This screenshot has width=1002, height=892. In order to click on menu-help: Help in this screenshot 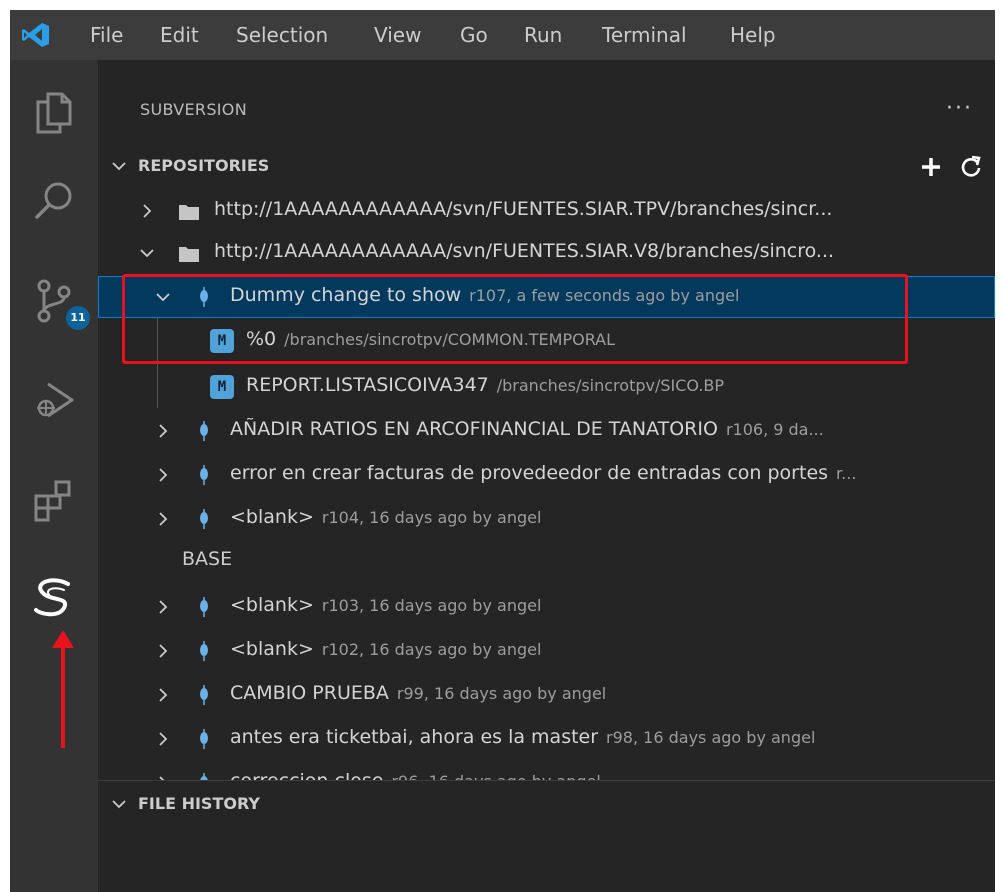, I will do `click(753, 35)`.